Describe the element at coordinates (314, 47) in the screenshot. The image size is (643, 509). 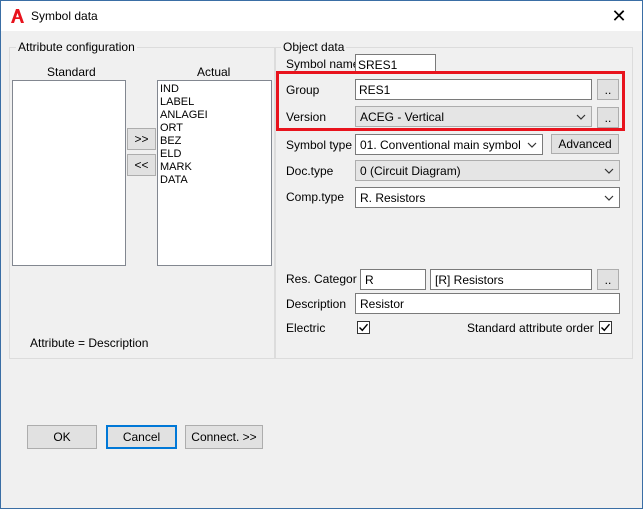
I see `object-data-title: Object data` at that location.